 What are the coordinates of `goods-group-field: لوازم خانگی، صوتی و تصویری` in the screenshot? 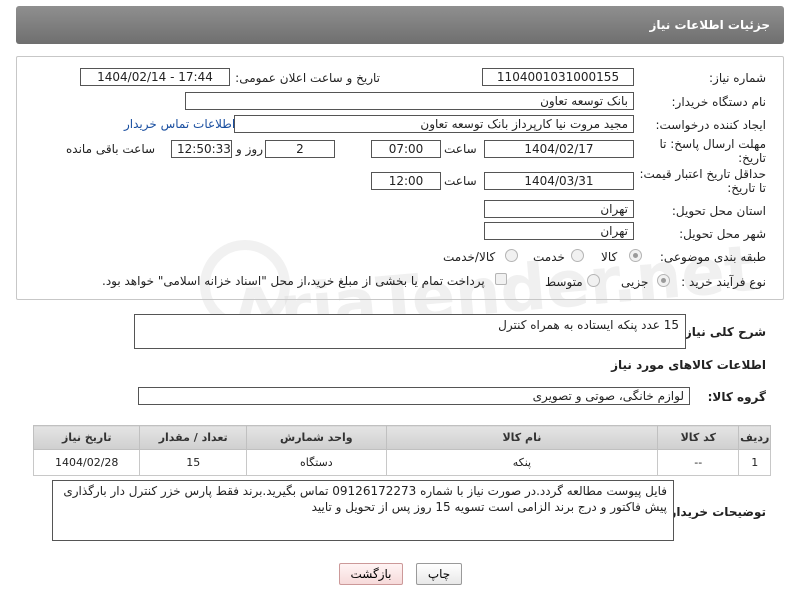 It's located at (414, 396).